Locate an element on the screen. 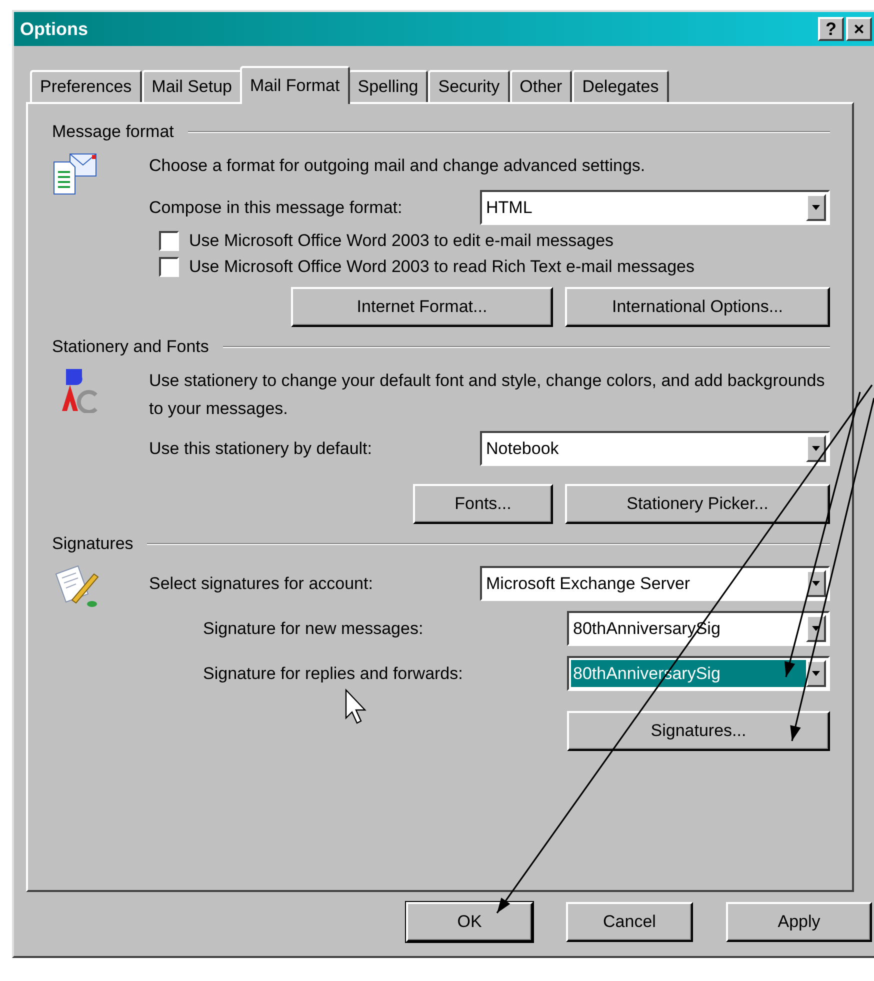 The width and height of the screenshot is (874, 981). tab: Security is located at coordinates (469, 86).